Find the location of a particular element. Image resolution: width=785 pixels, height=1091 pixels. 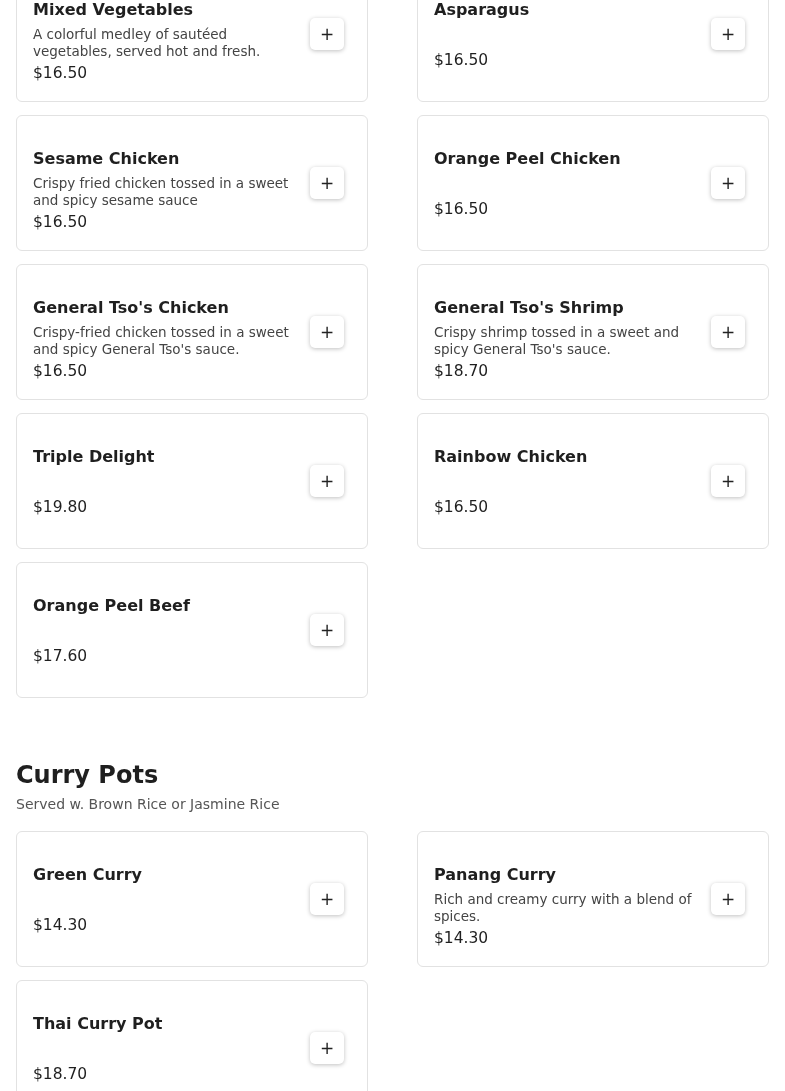

section-title: Curry Pots is located at coordinates (88, 775).